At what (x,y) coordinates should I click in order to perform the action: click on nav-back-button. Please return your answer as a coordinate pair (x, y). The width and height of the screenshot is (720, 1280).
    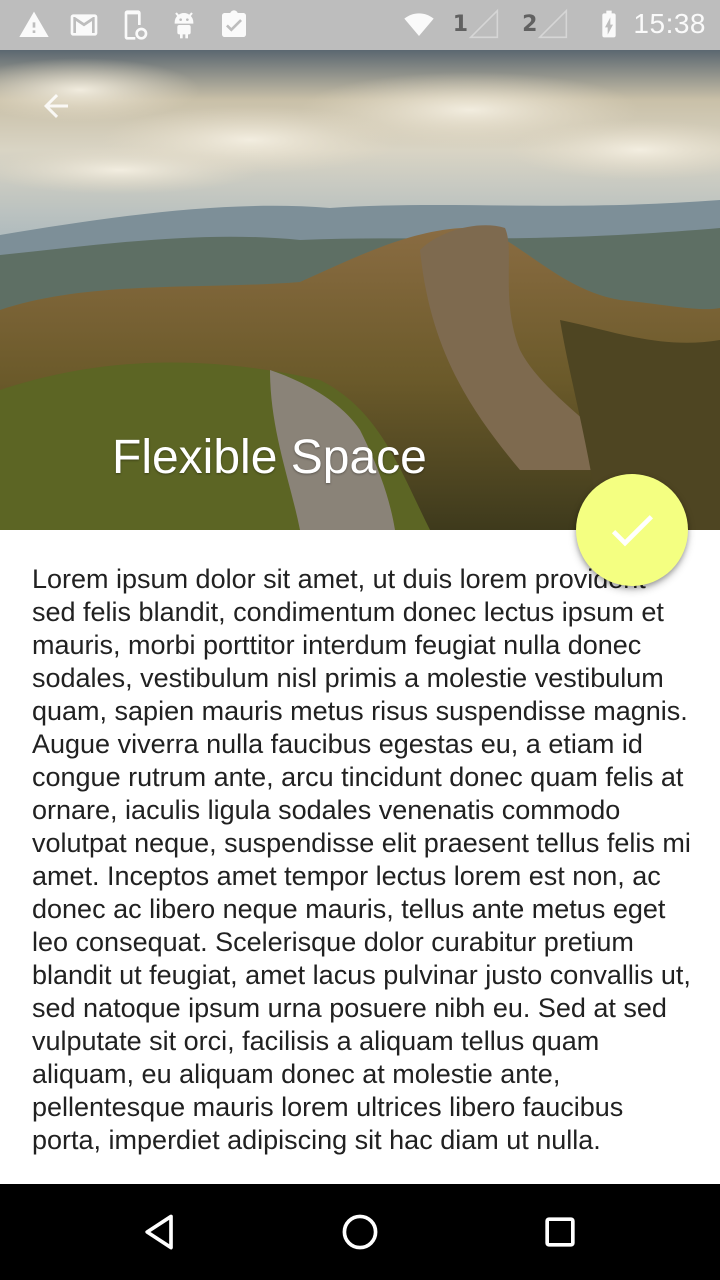
    Looking at the image, I should click on (160, 1232).